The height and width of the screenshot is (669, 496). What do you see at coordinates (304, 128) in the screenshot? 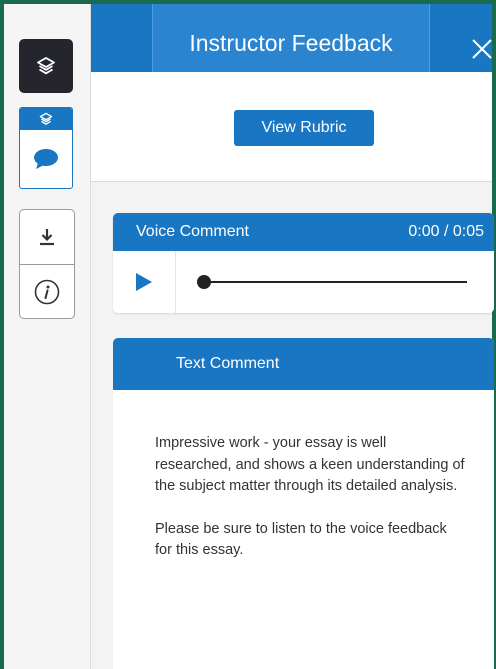
I see `view-rubric-button: View Rubric` at bounding box center [304, 128].